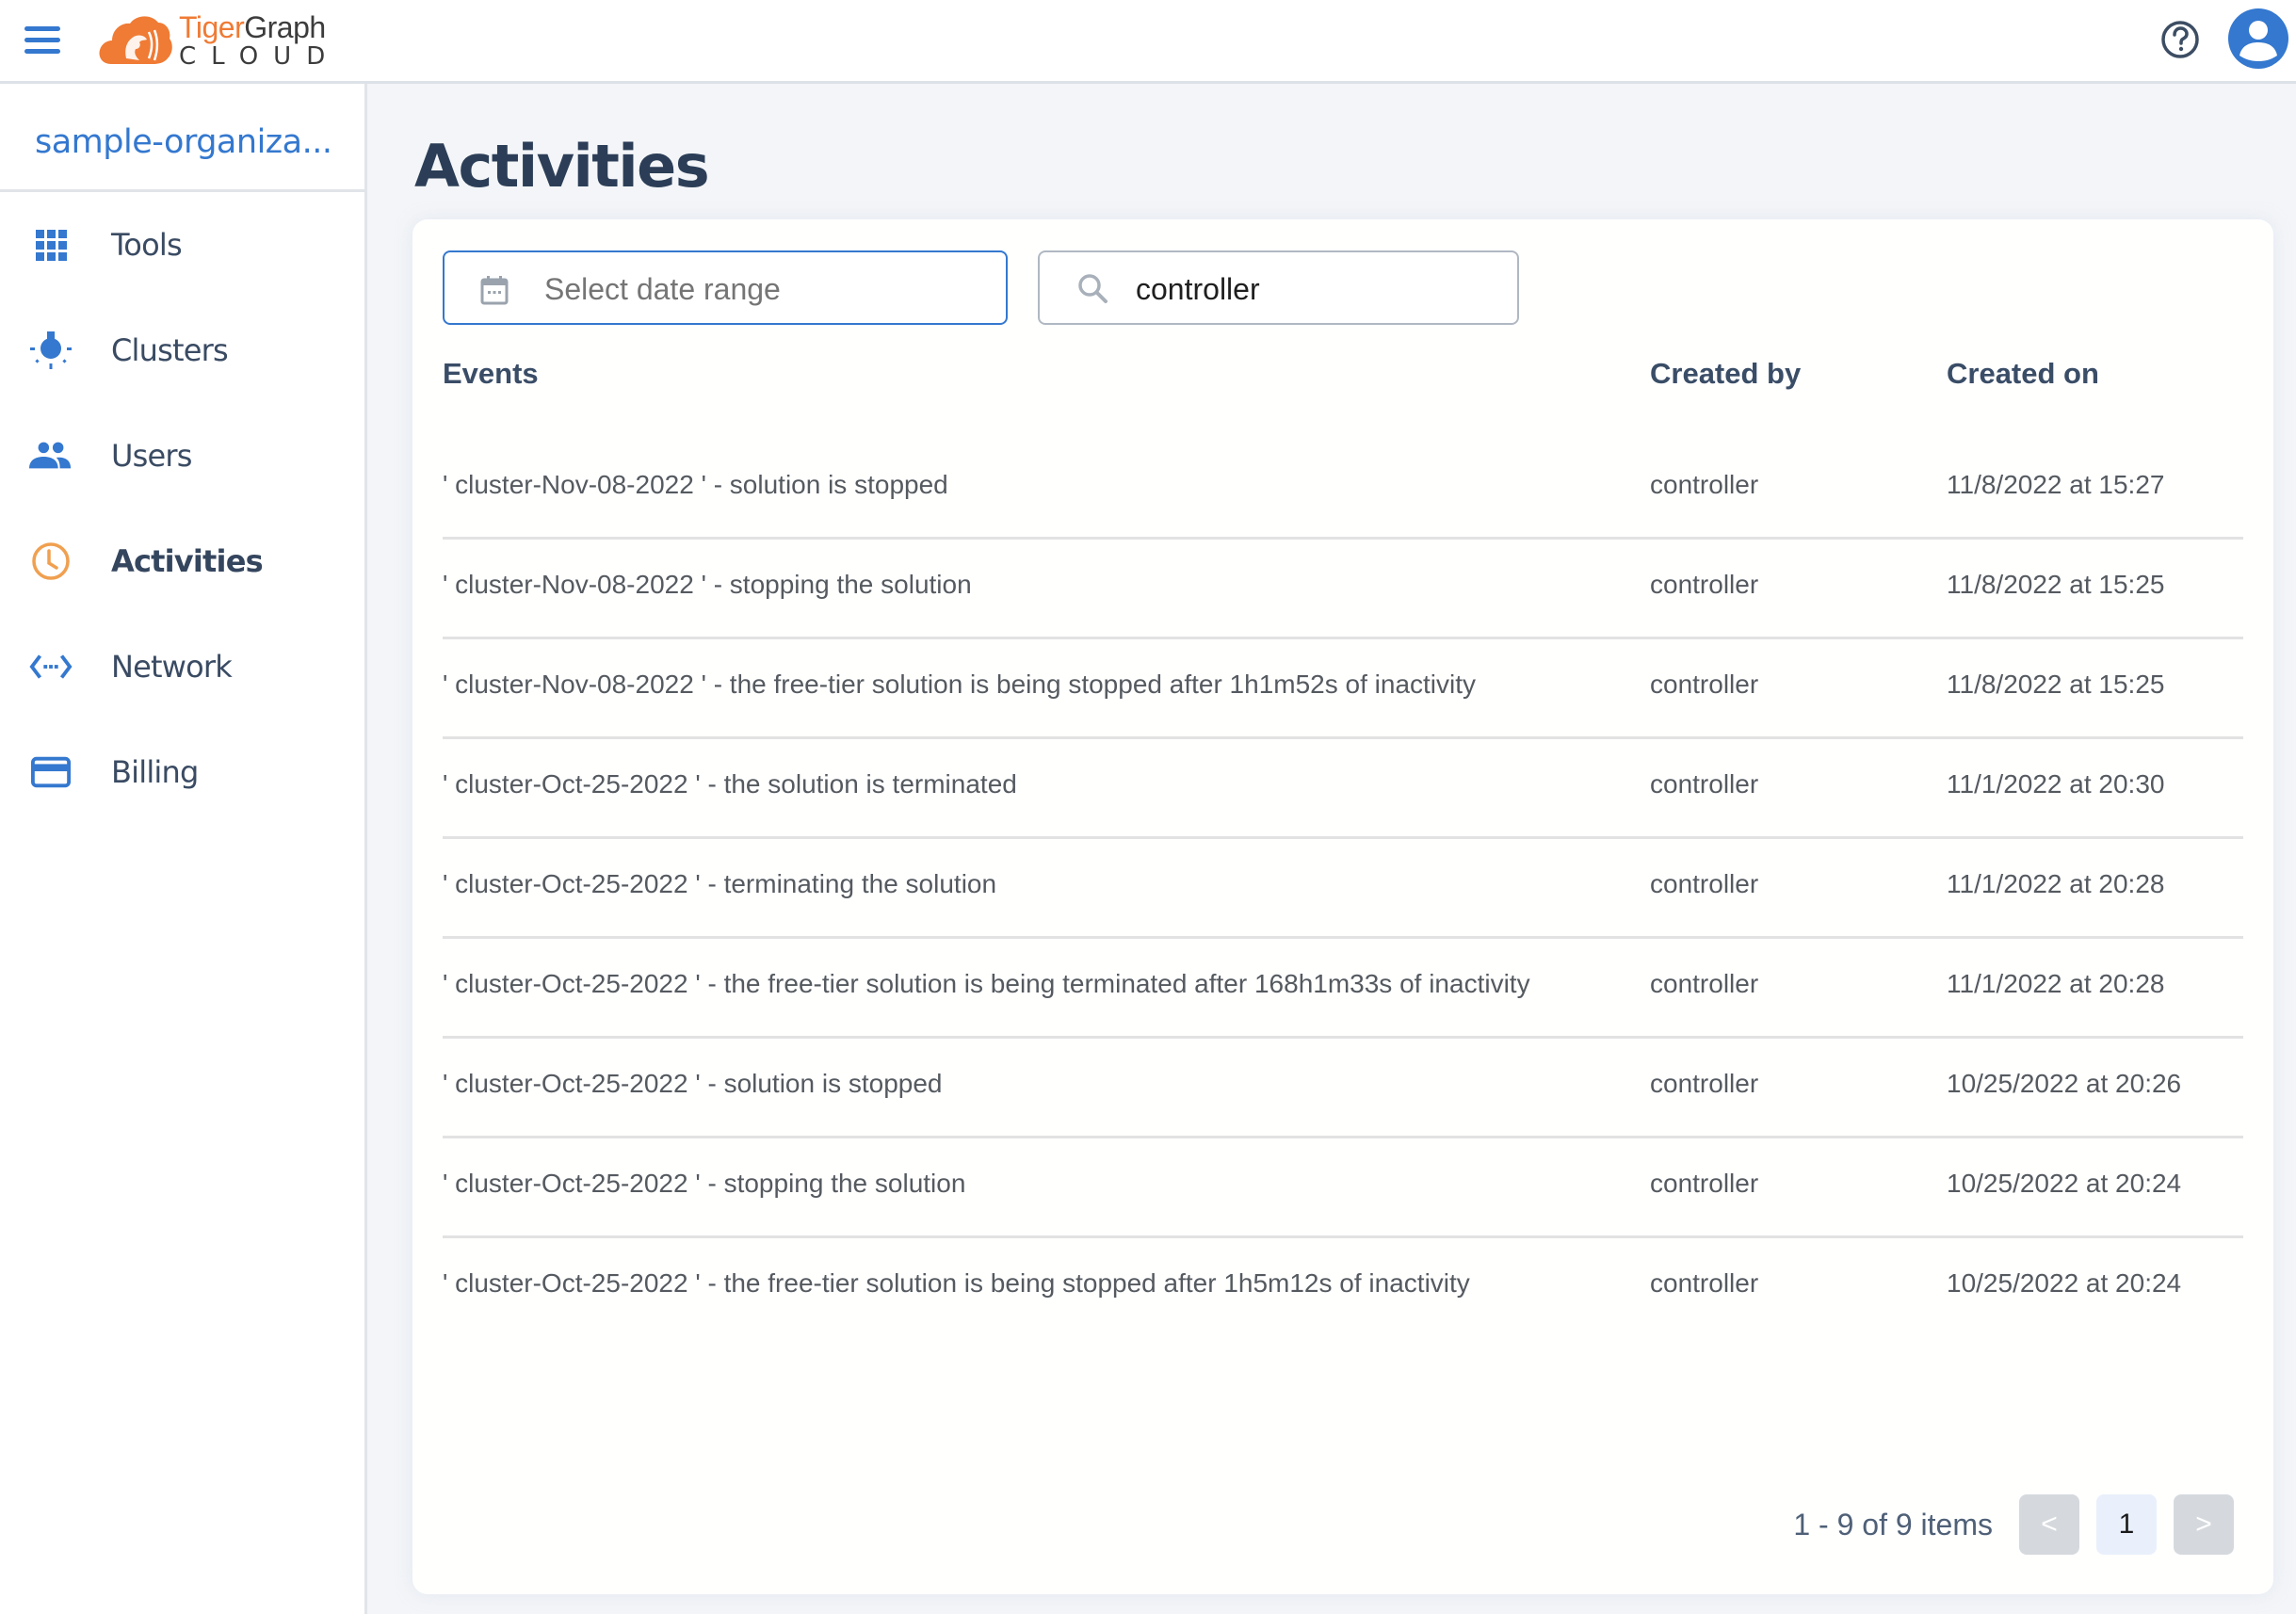  I want to click on sidebar-item-label: Billing, so click(155, 772).